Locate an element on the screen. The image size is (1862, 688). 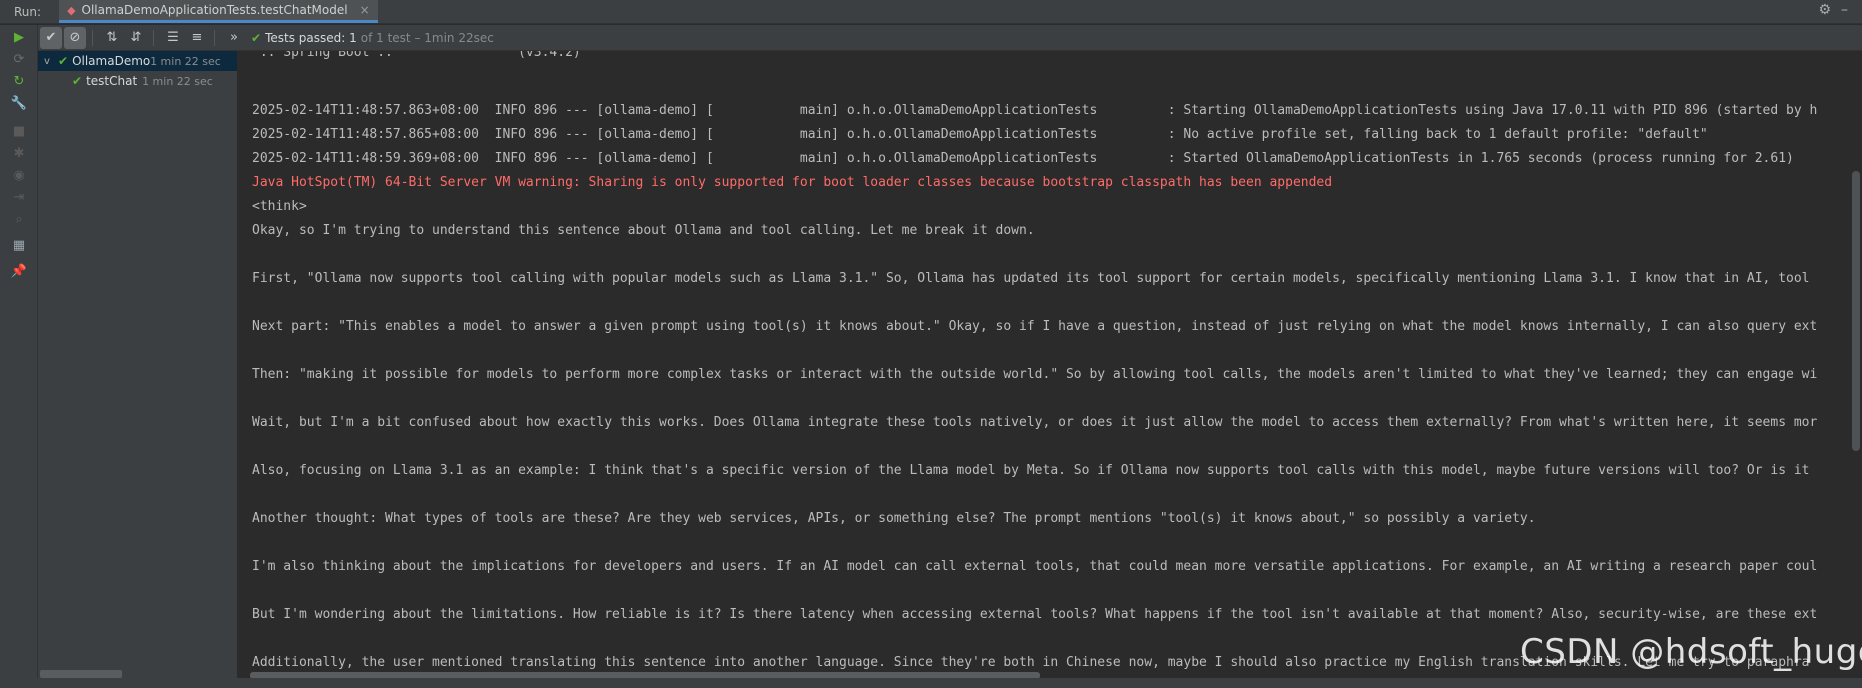
collapse-all-icon: ≡ is located at coordinates (197, 38).